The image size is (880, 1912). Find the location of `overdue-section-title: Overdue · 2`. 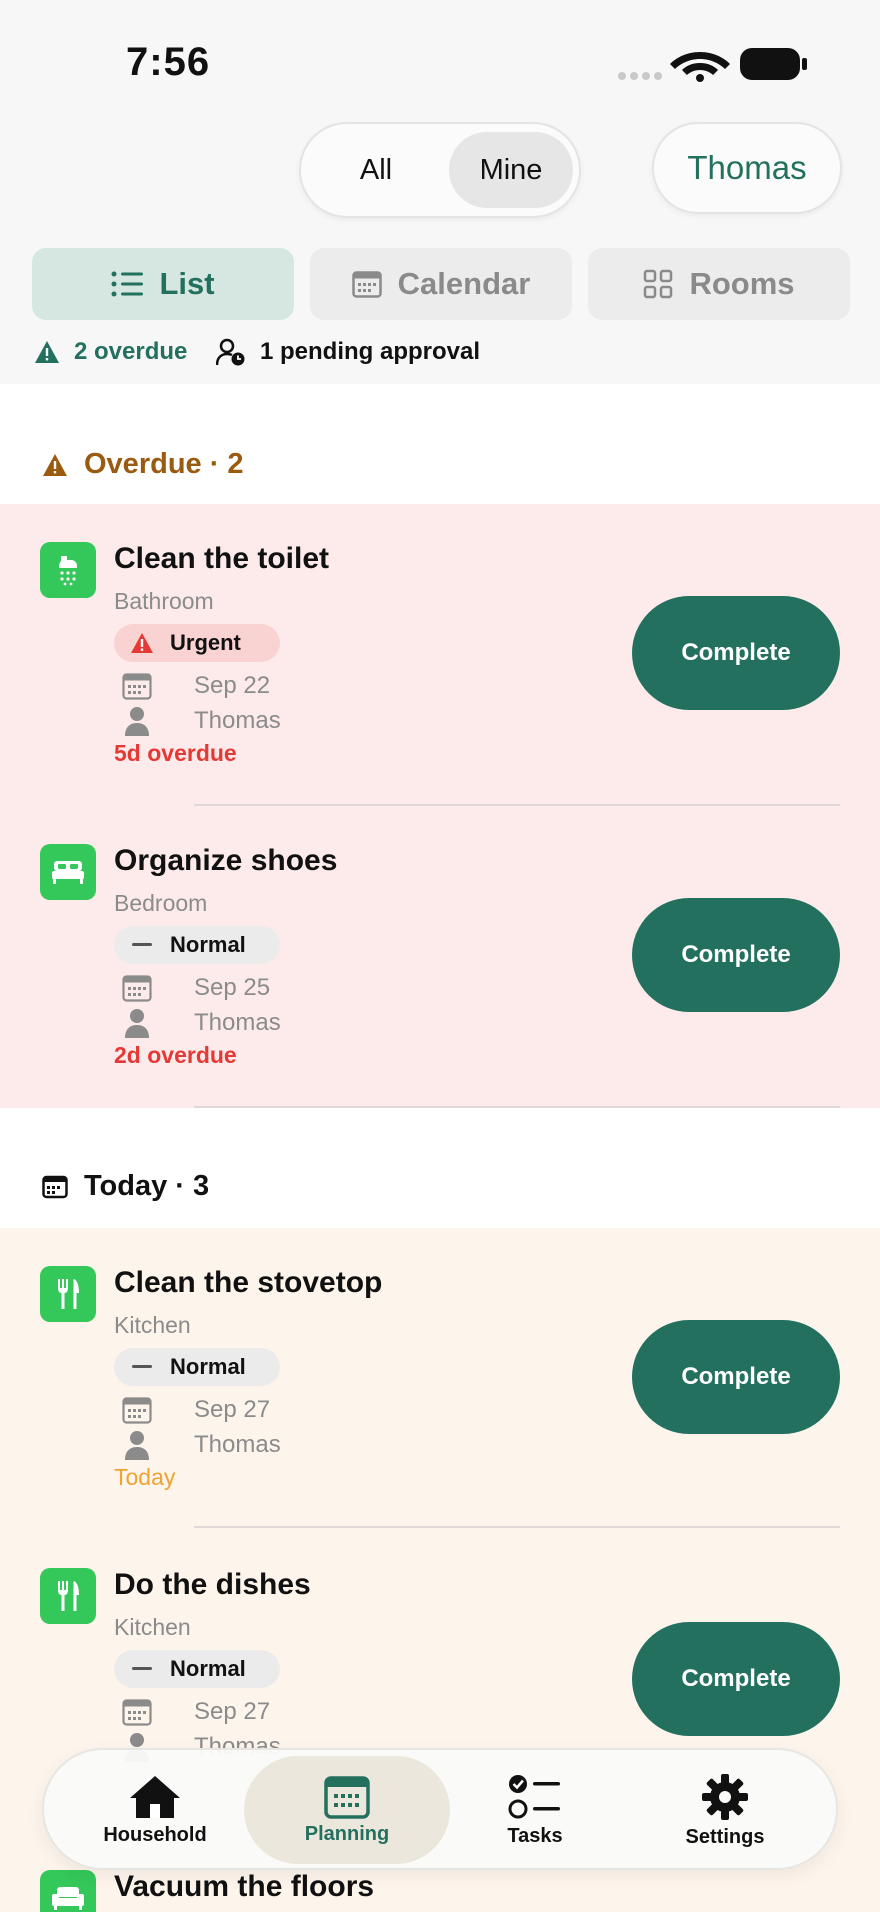

overdue-section-title: Overdue · 2 is located at coordinates (164, 464).